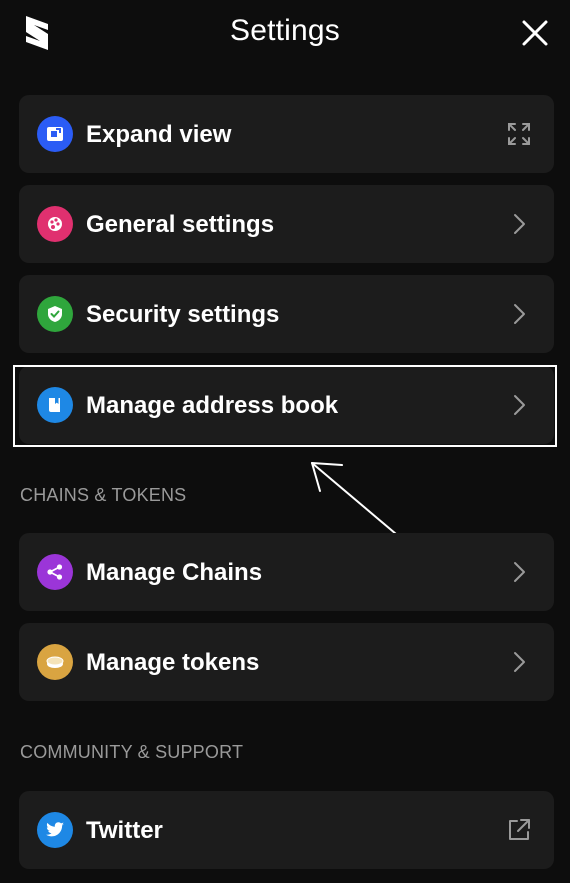 This screenshot has height=883, width=570. I want to click on coin-icon, so click(55, 662).